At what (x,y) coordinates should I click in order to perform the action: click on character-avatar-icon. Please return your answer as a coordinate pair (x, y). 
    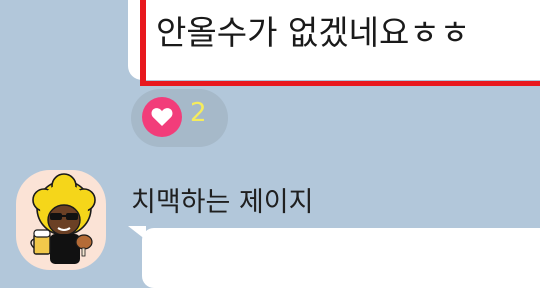
    Looking at the image, I should click on (63, 218).